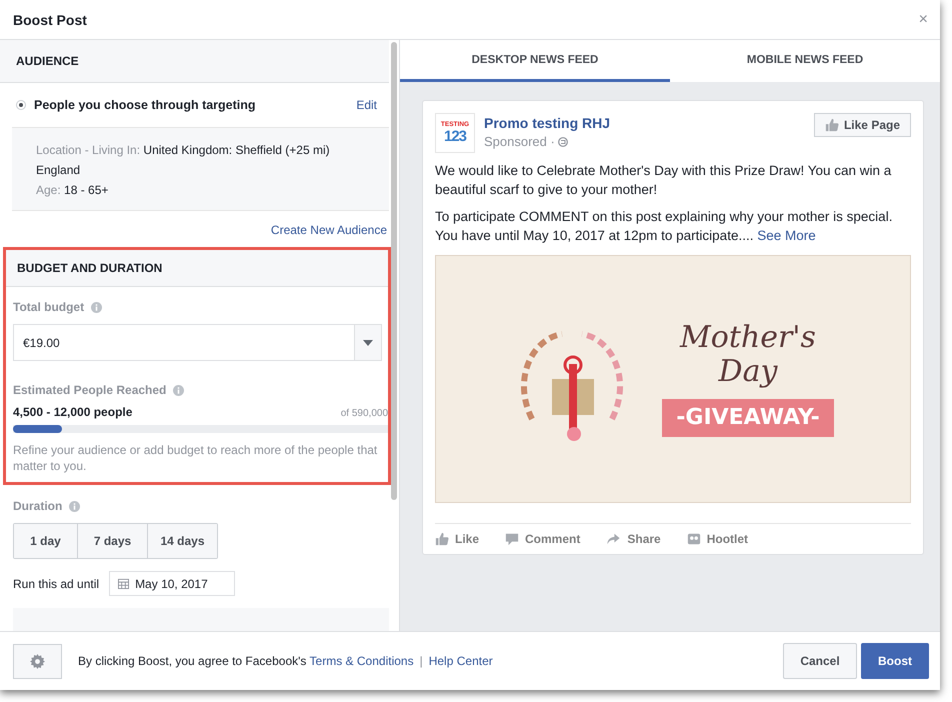 This screenshot has width=952, height=702. I want to click on field-label: Total budget, so click(48, 307).